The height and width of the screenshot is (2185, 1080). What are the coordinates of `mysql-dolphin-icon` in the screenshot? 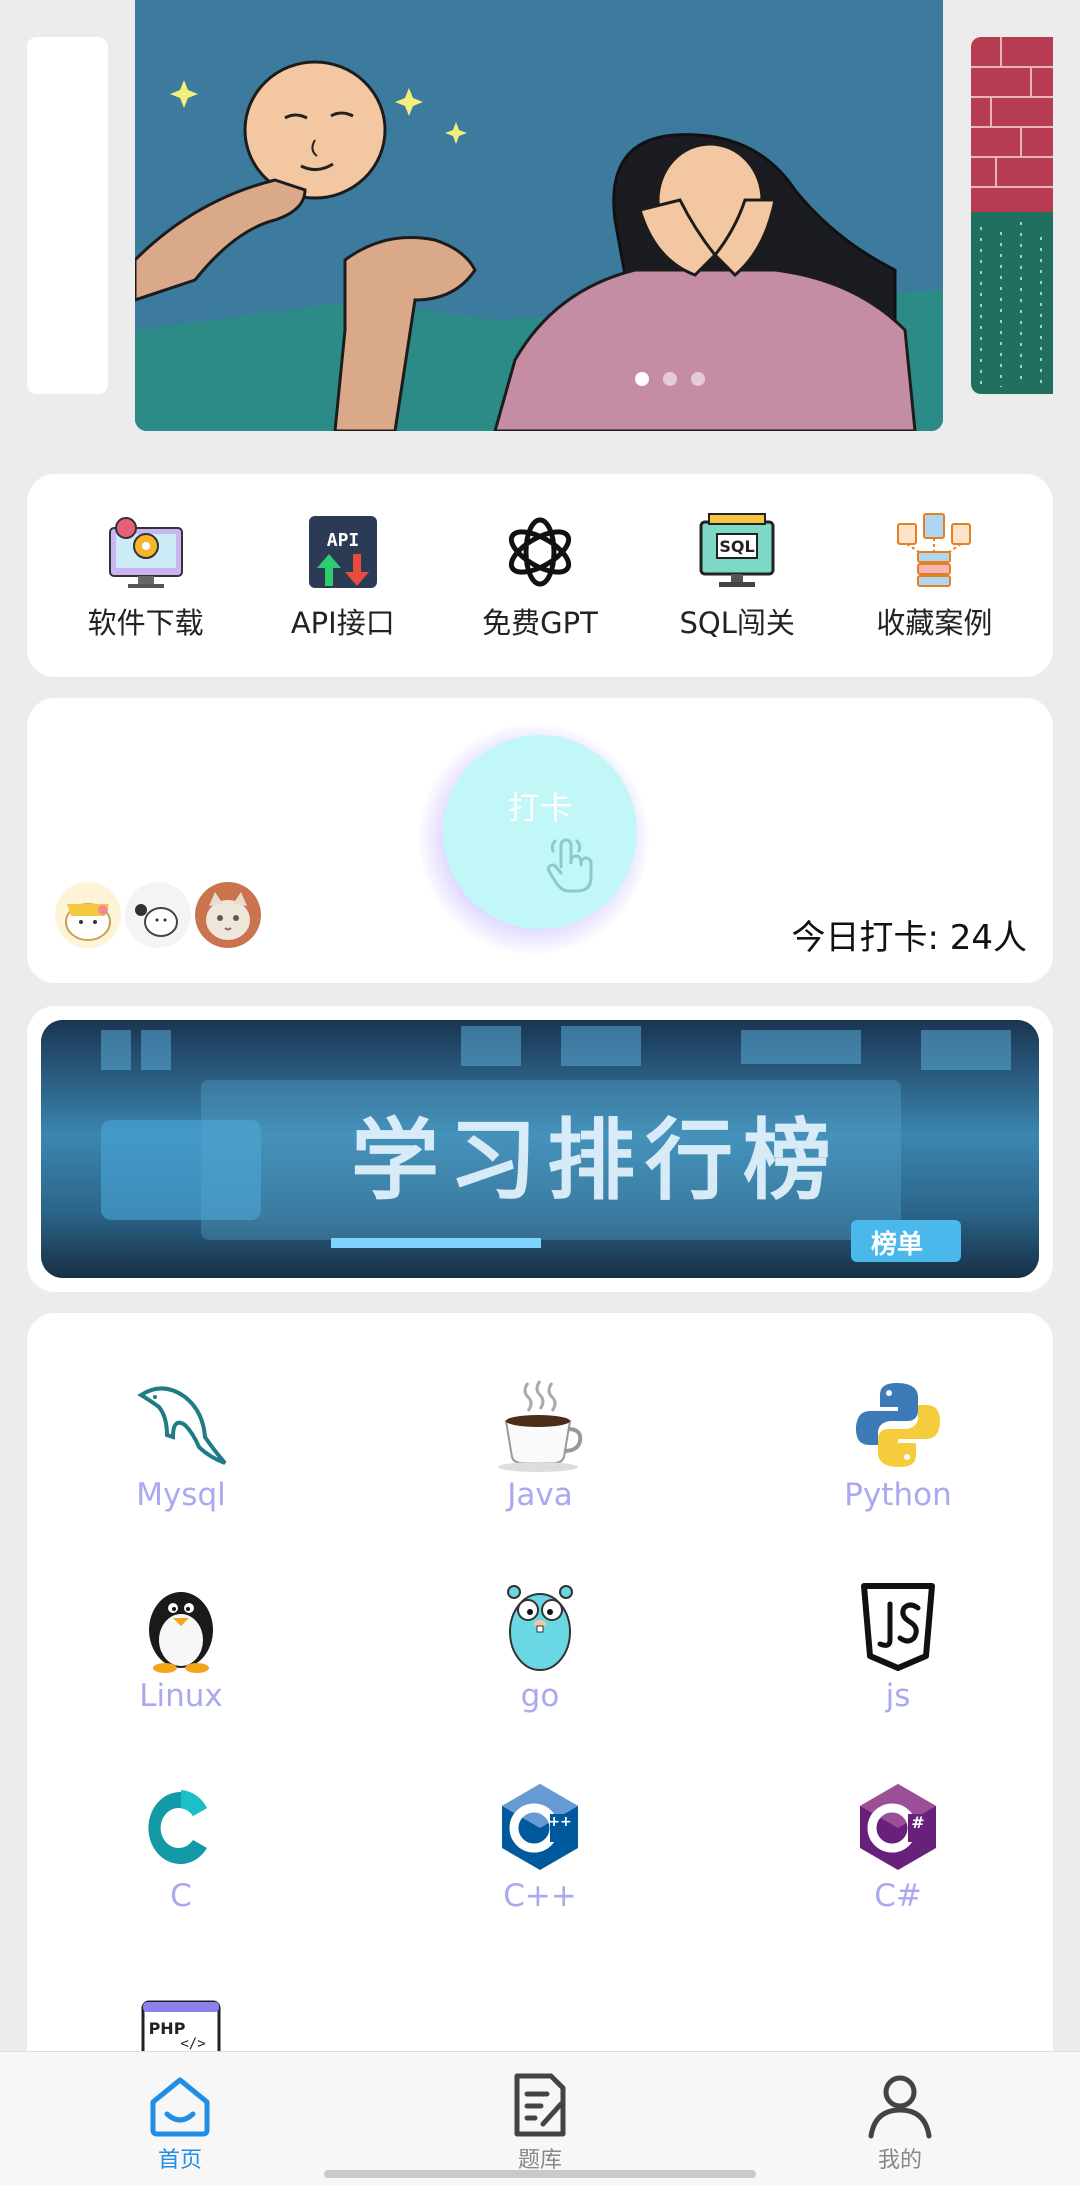 It's located at (181, 1425).